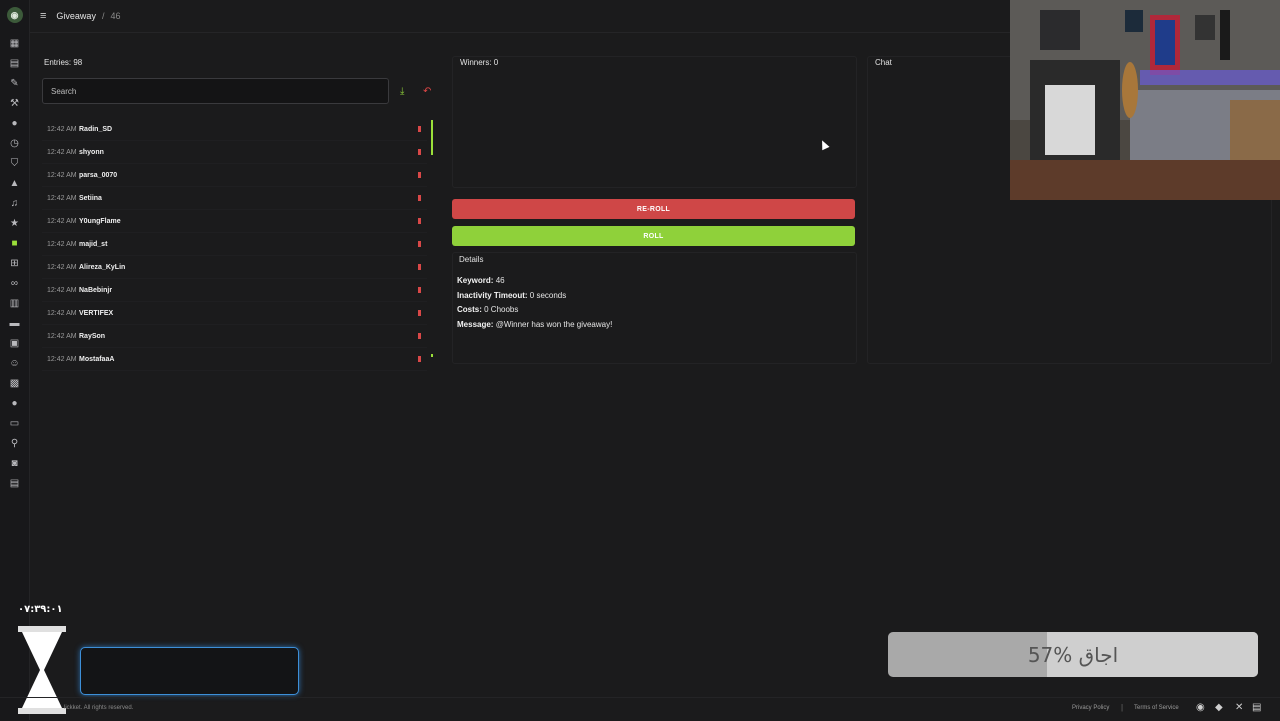 This screenshot has width=1280, height=721. Describe the element at coordinates (64, 91) in the screenshot. I see `search-placeholder: Search` at that location.